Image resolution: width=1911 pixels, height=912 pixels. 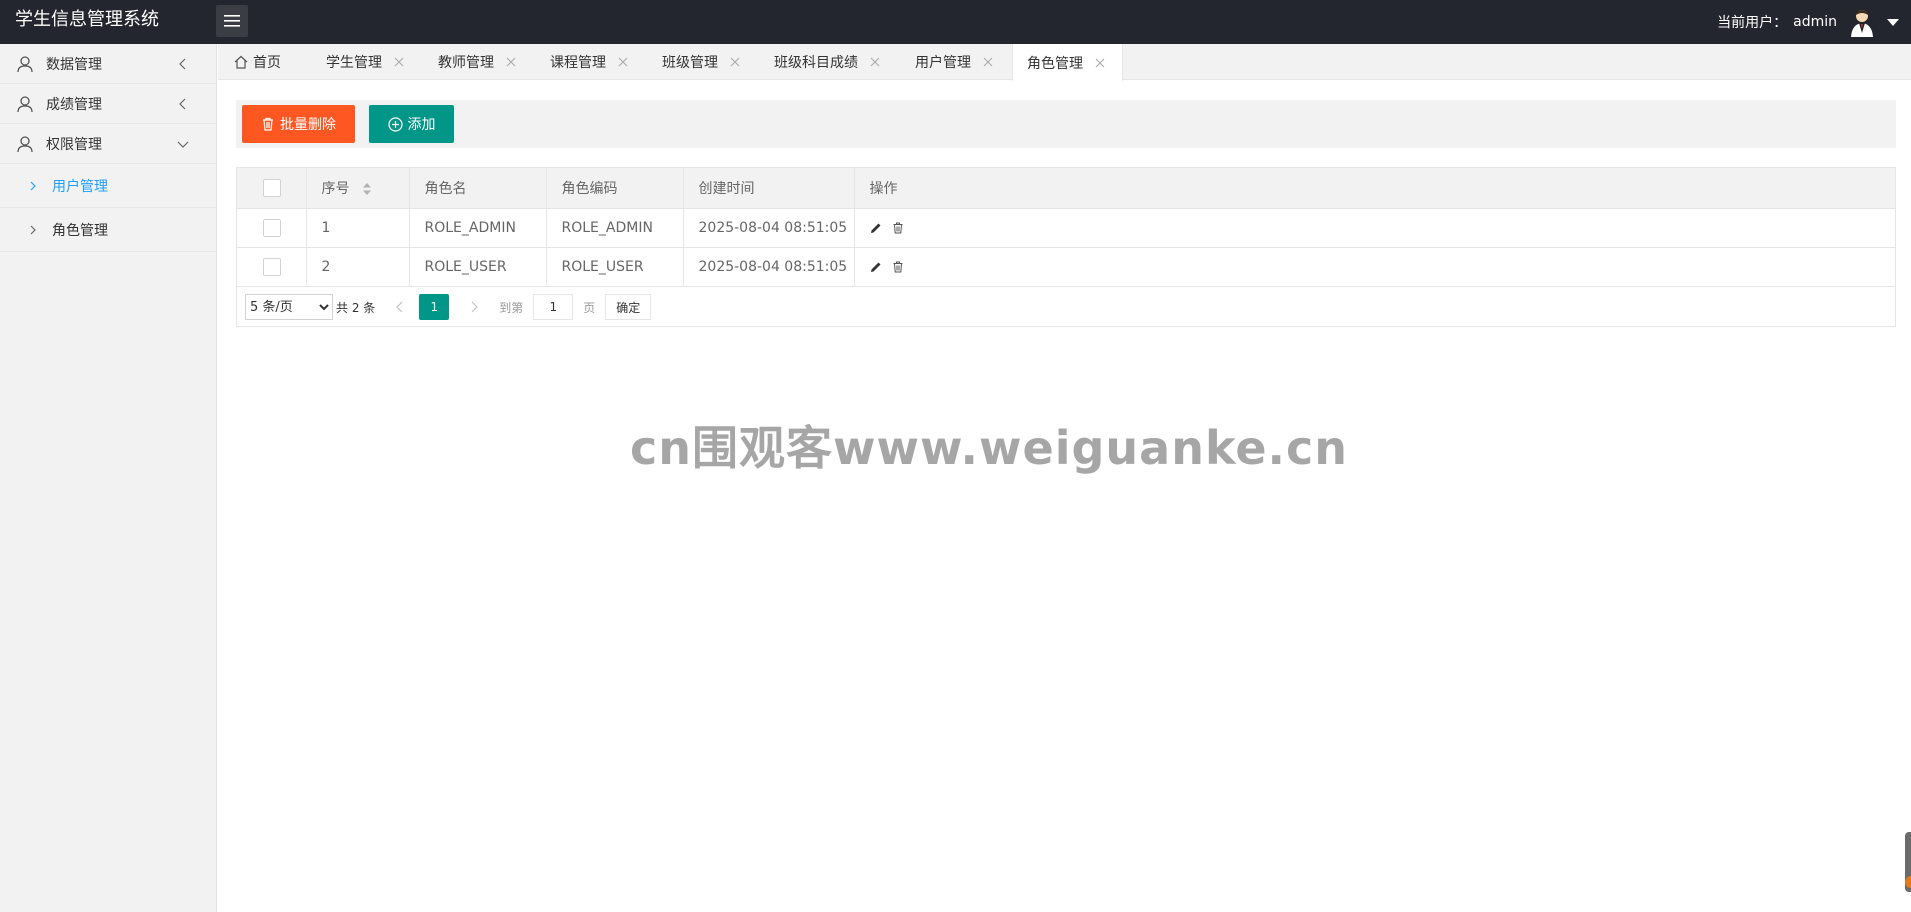 What do you see at coordinates (74, 64) in the screenshot?
I see `sidebar-item-label: 数据管理` at bounding box center [74, 64].